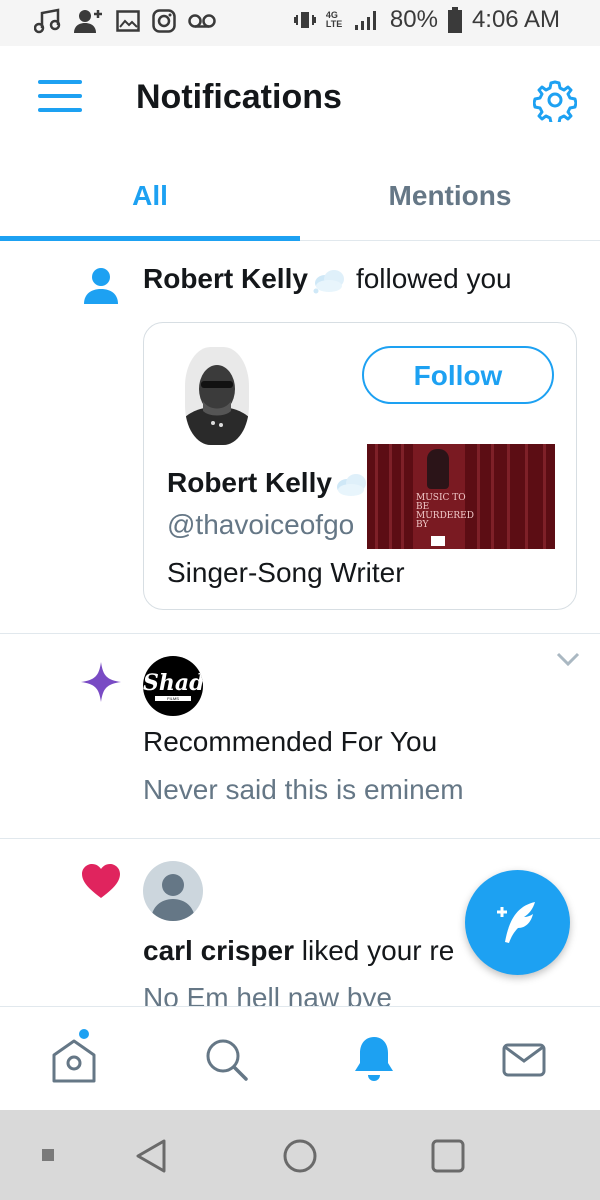  Describe the element at coordinates (101, 682) in the screenshot. I see `sparkle-icon` at that location.